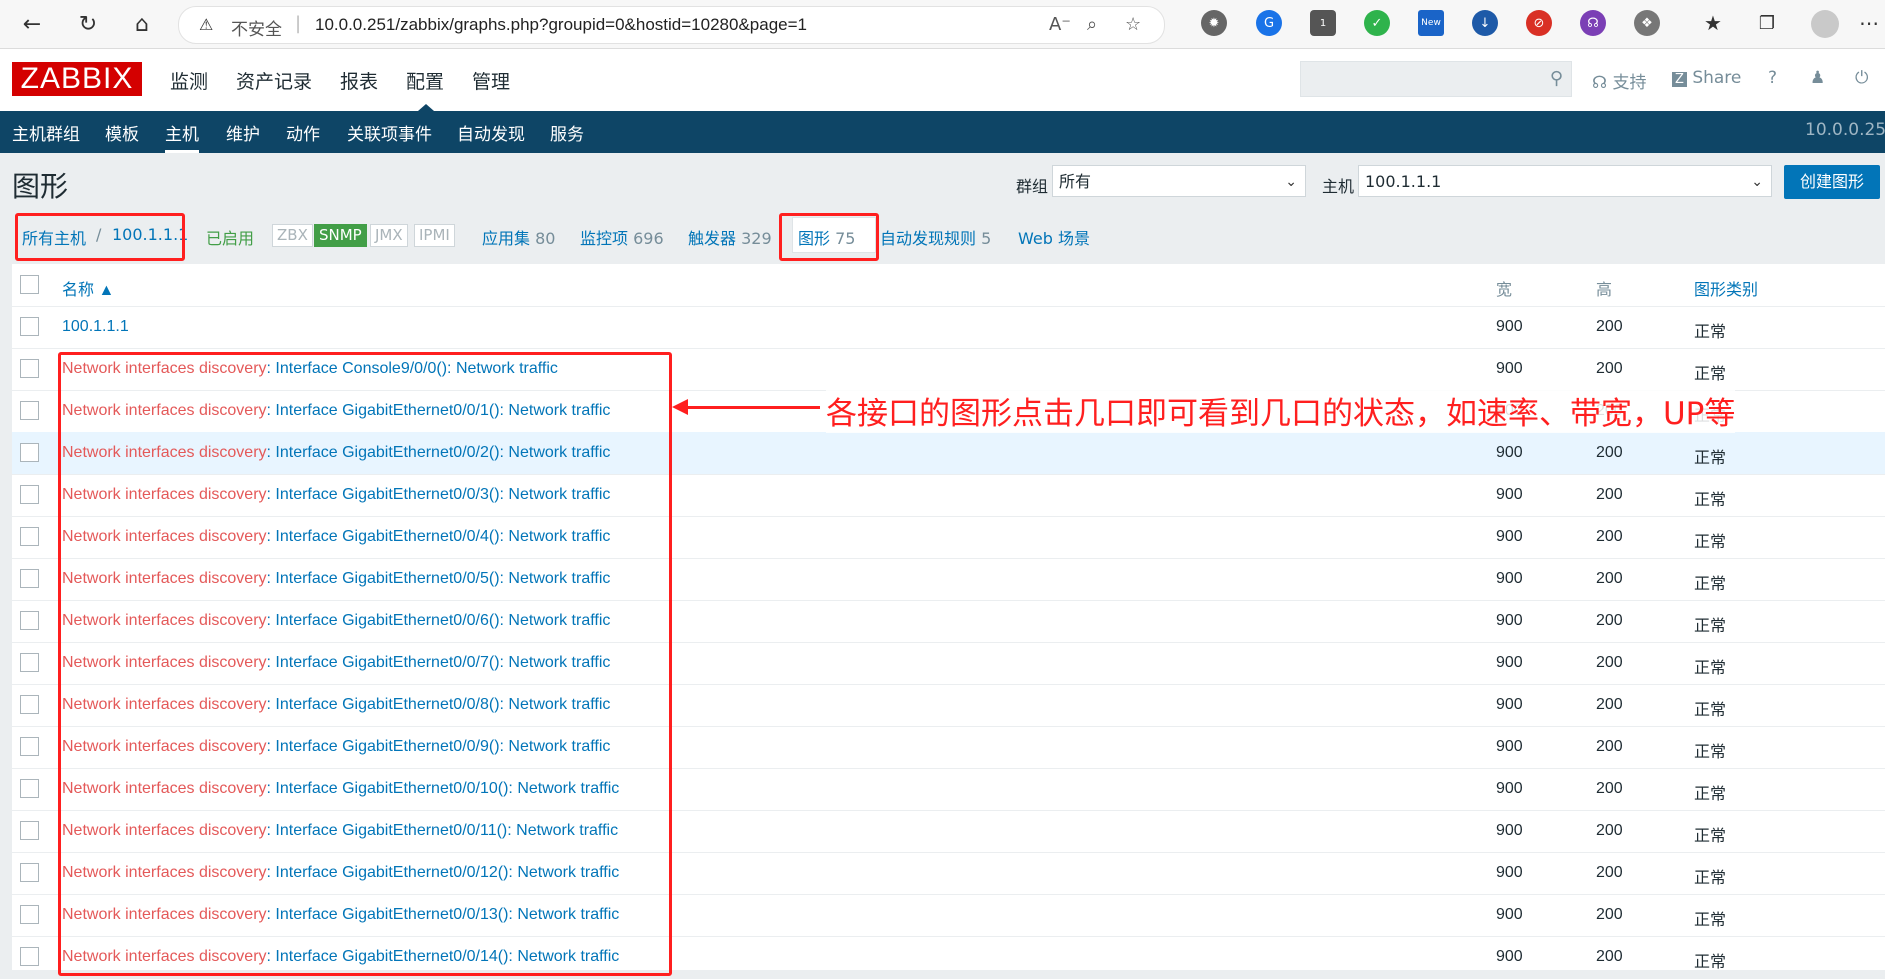 This screenshot has width=1885, height=979. What do you see at coordinates (1338, 186) in the screenshot?
I see `host-label: 主机` at bounding box center [1338, 186].